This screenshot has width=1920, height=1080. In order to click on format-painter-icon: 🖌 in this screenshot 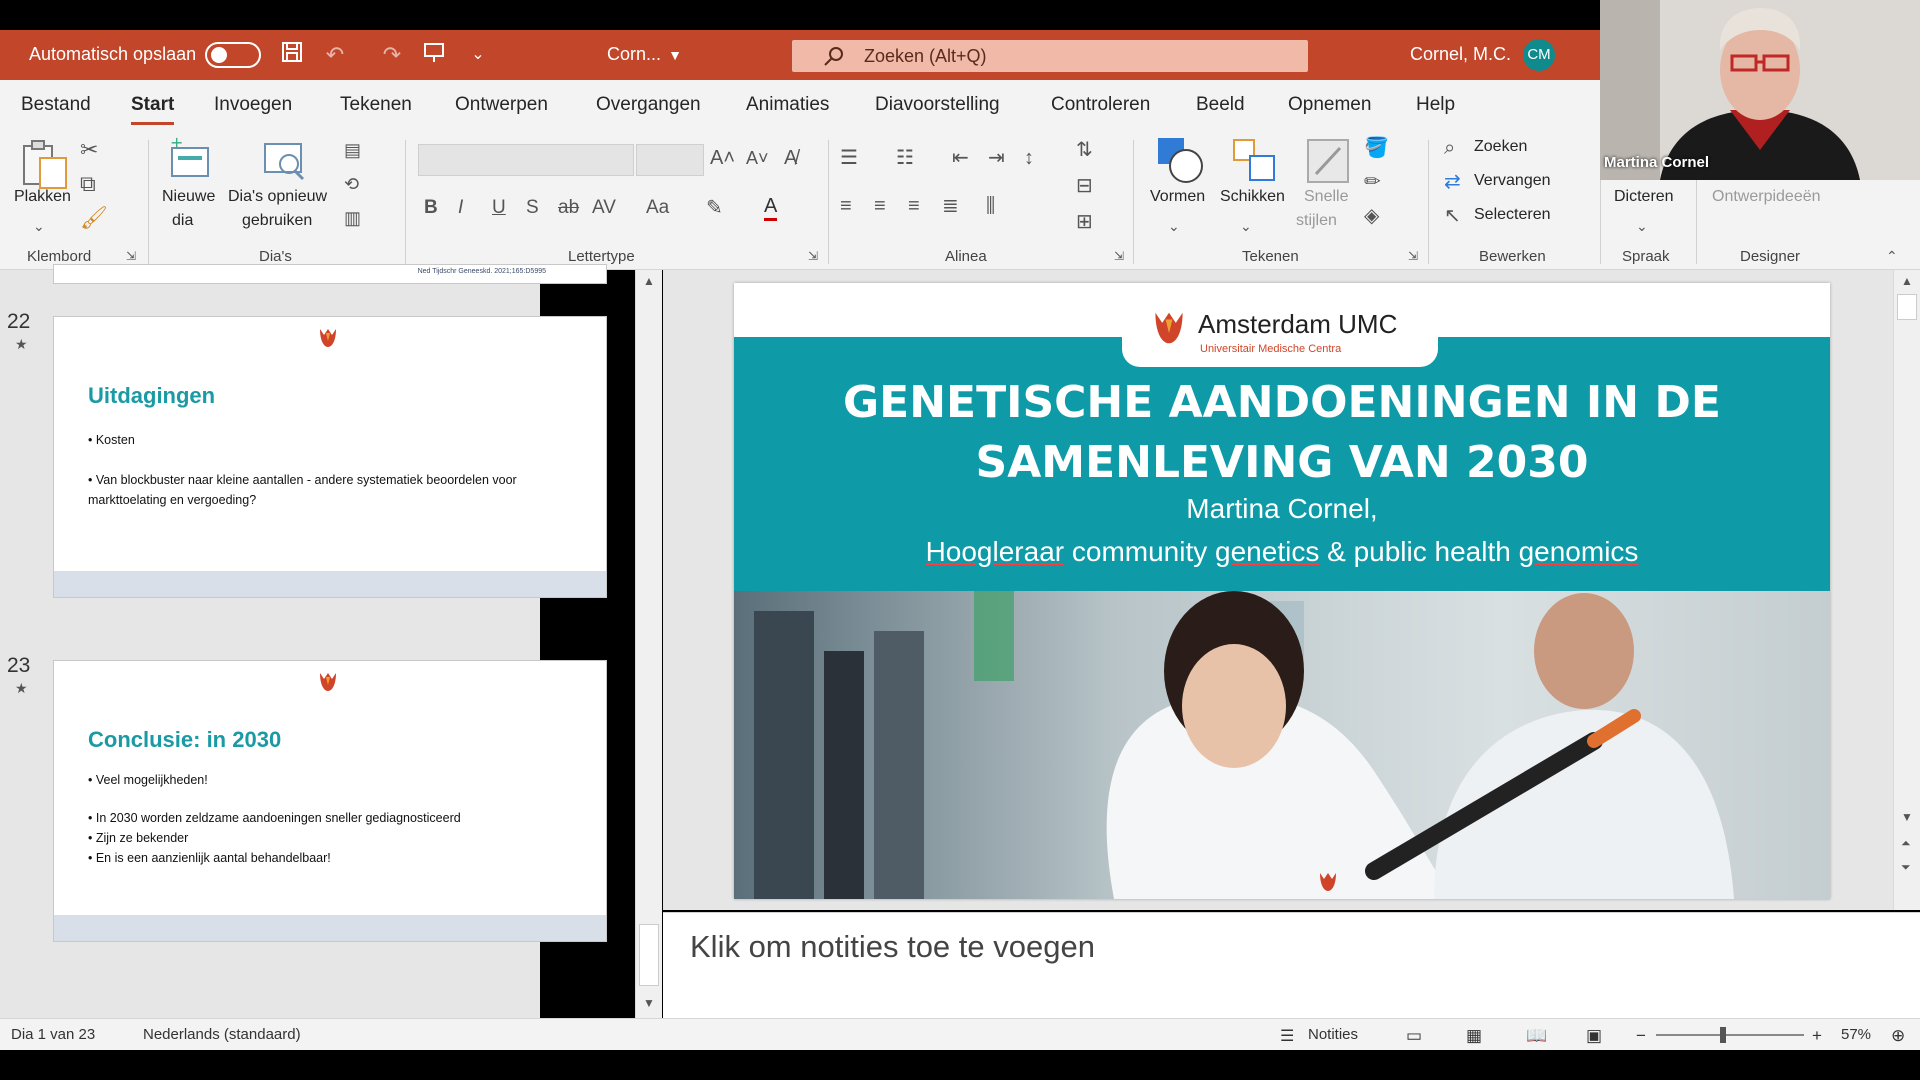, I will do `click(94, 218)`.